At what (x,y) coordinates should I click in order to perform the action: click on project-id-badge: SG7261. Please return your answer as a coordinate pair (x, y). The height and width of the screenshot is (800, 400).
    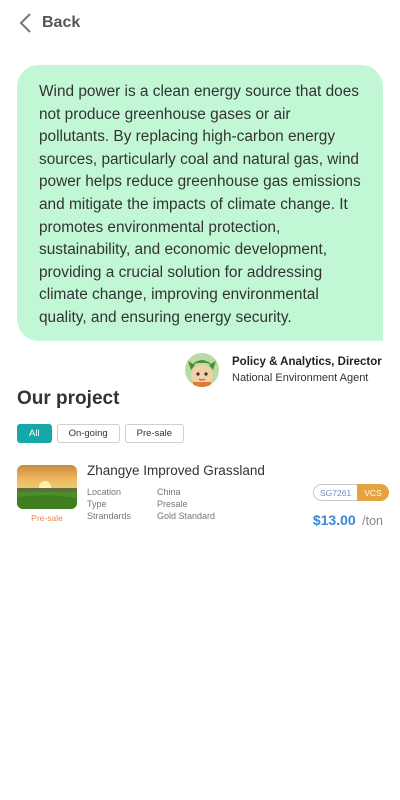
    Looking at the image, I should click on (335, 492).